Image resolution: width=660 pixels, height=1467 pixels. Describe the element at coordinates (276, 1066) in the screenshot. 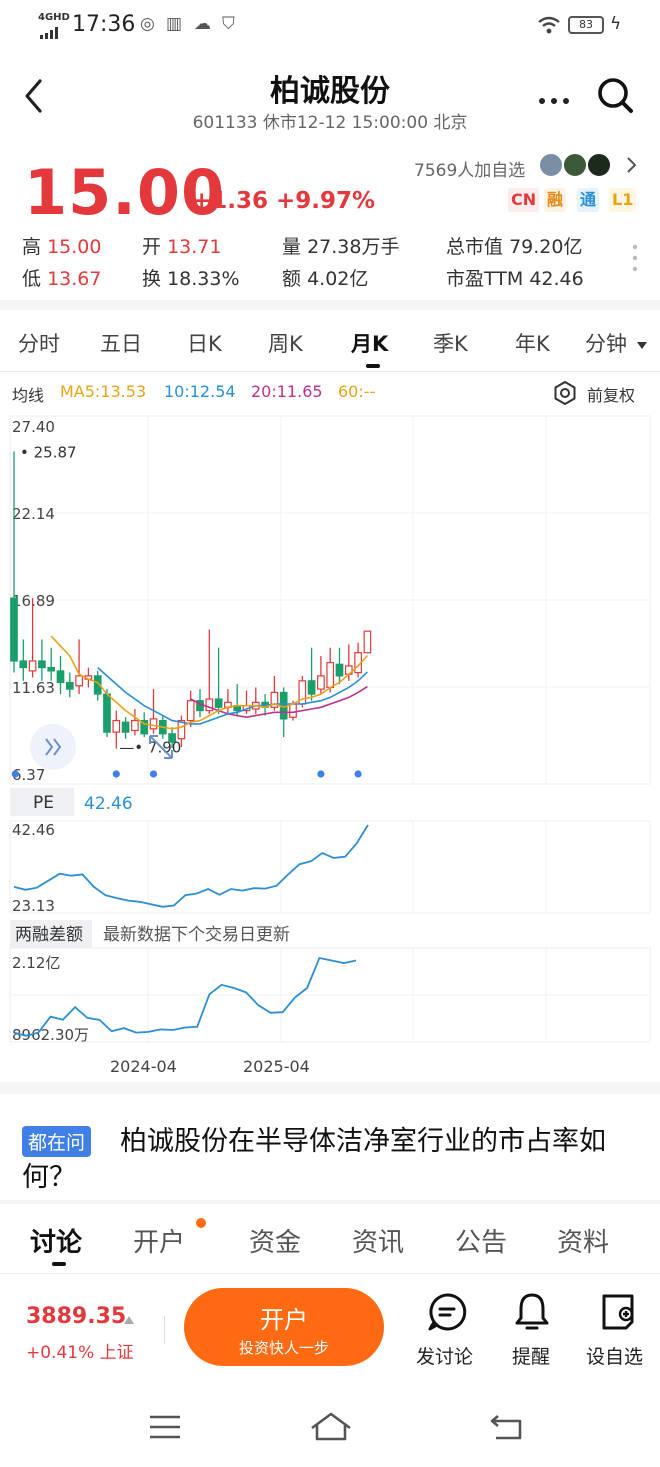

I see `x-tick-label: 2025-04` at that location.